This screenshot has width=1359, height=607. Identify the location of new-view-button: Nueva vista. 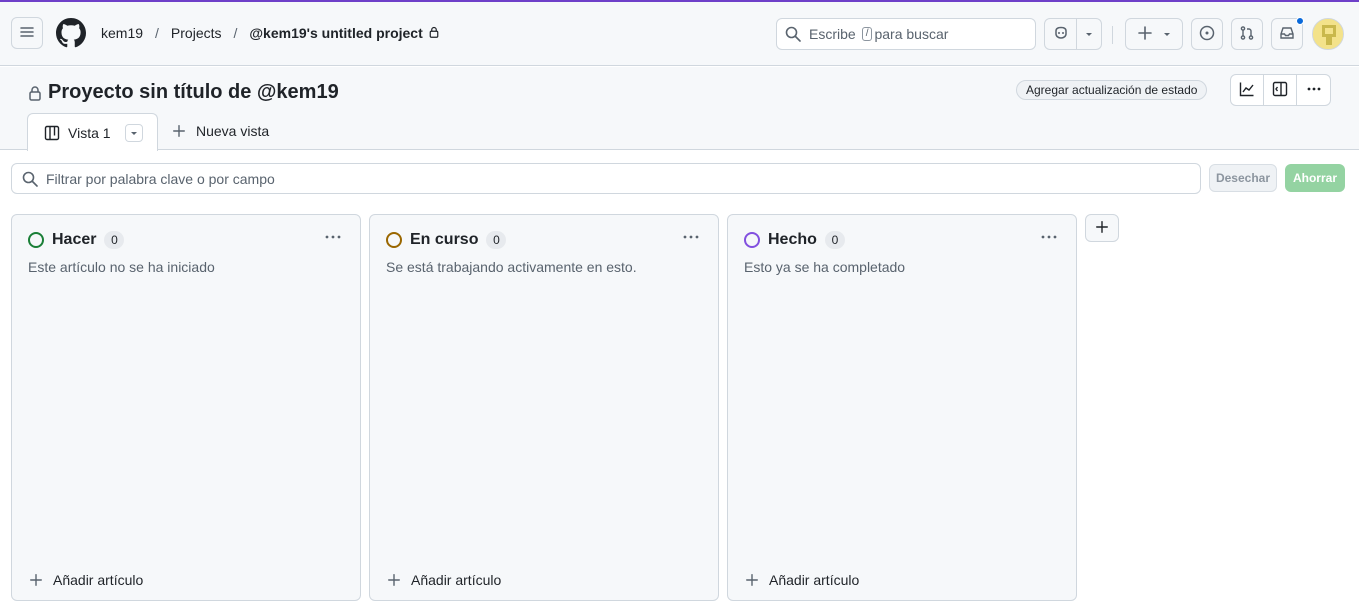
(220, 131).